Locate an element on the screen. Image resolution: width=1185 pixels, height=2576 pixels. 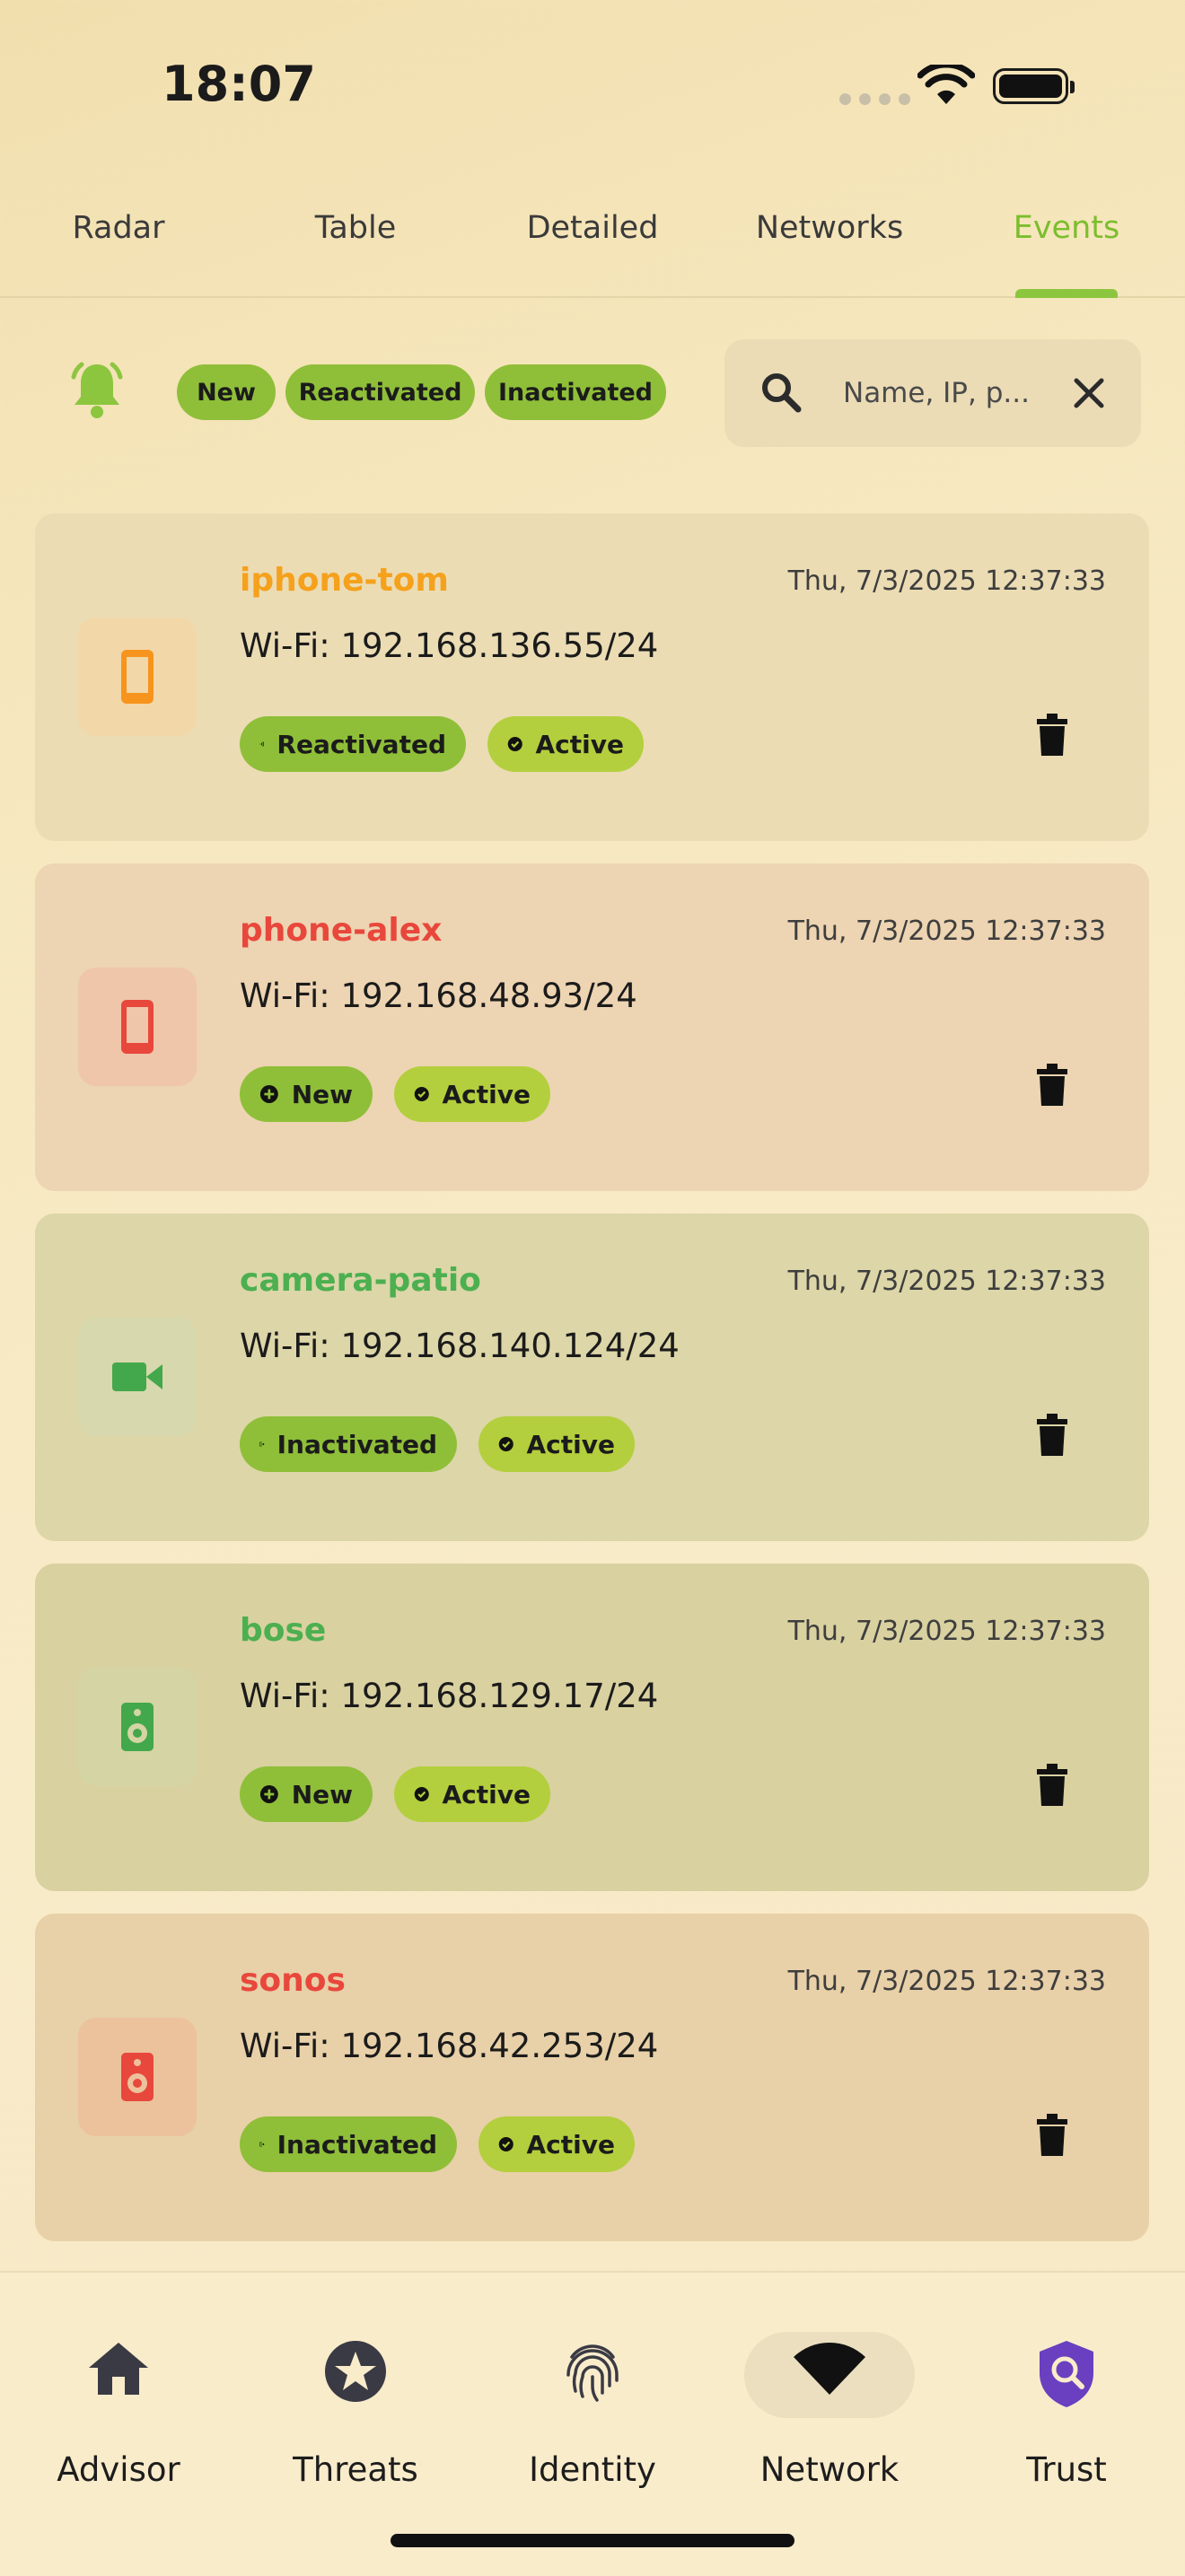
shield-search-icon is located at coordinates (1066, 2374).